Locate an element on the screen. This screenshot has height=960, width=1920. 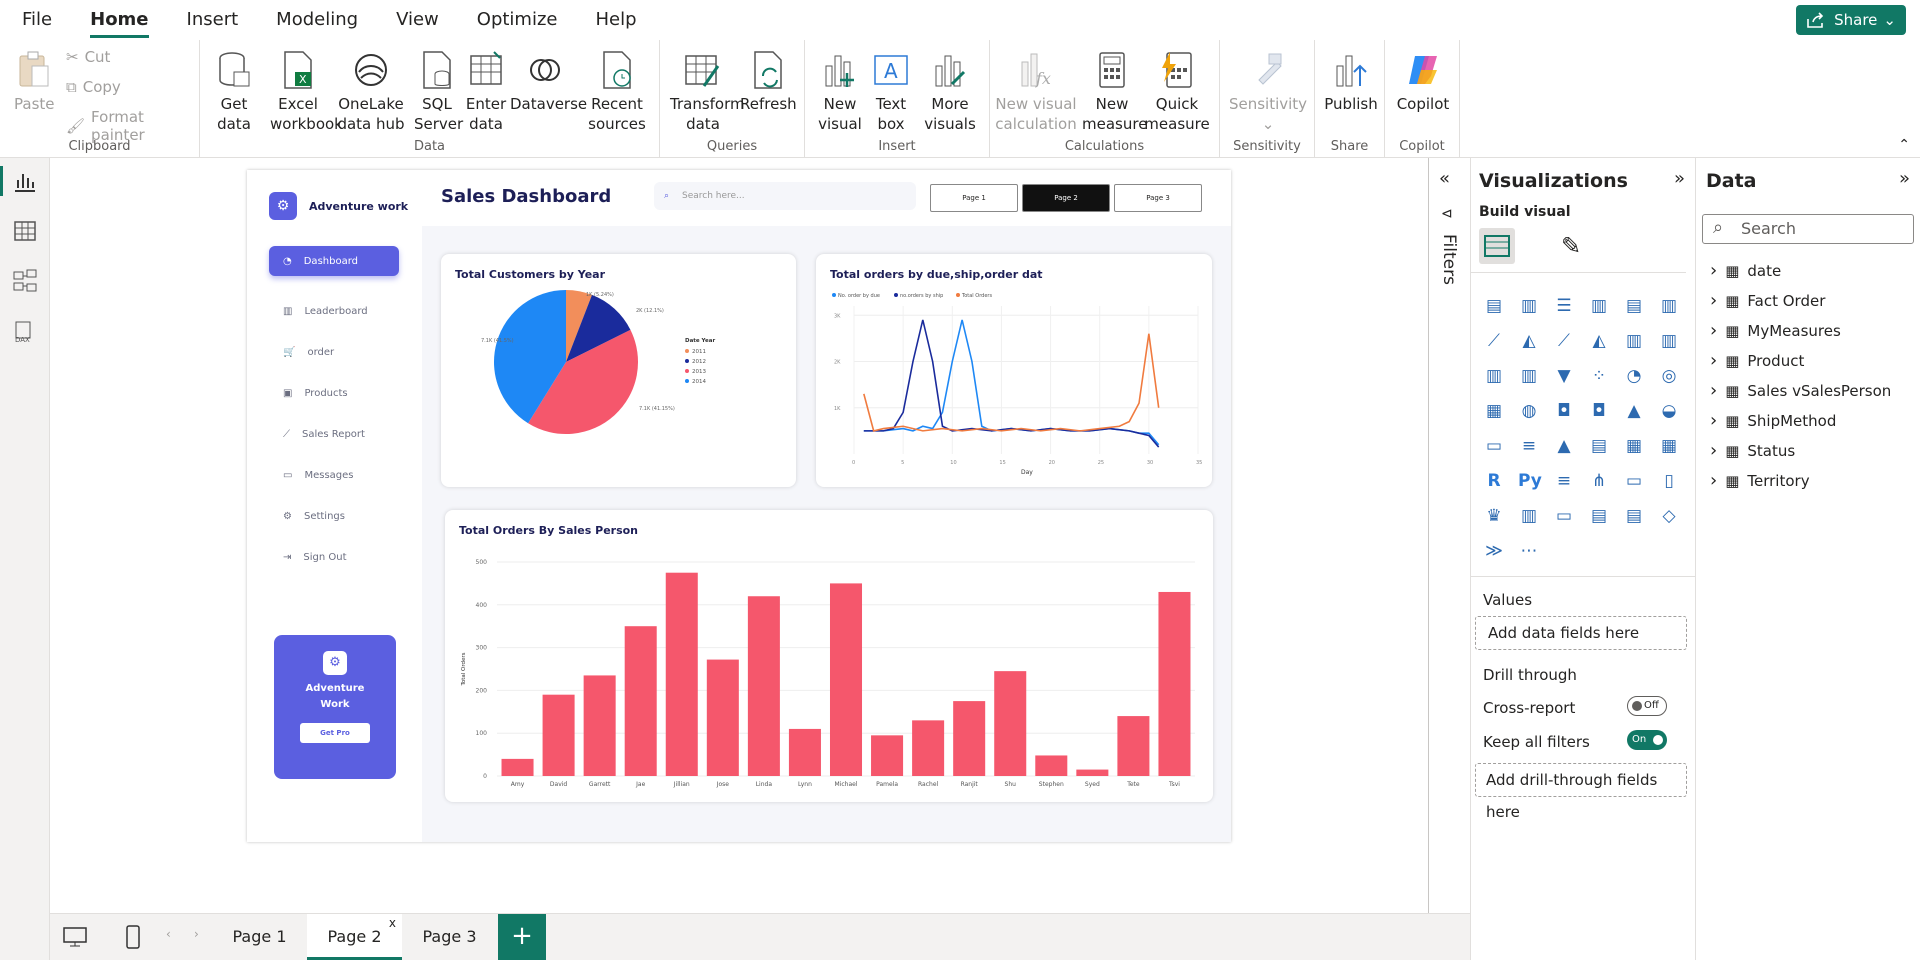
visual-type-icon: ◒ is located at coordinates (1669, 412).